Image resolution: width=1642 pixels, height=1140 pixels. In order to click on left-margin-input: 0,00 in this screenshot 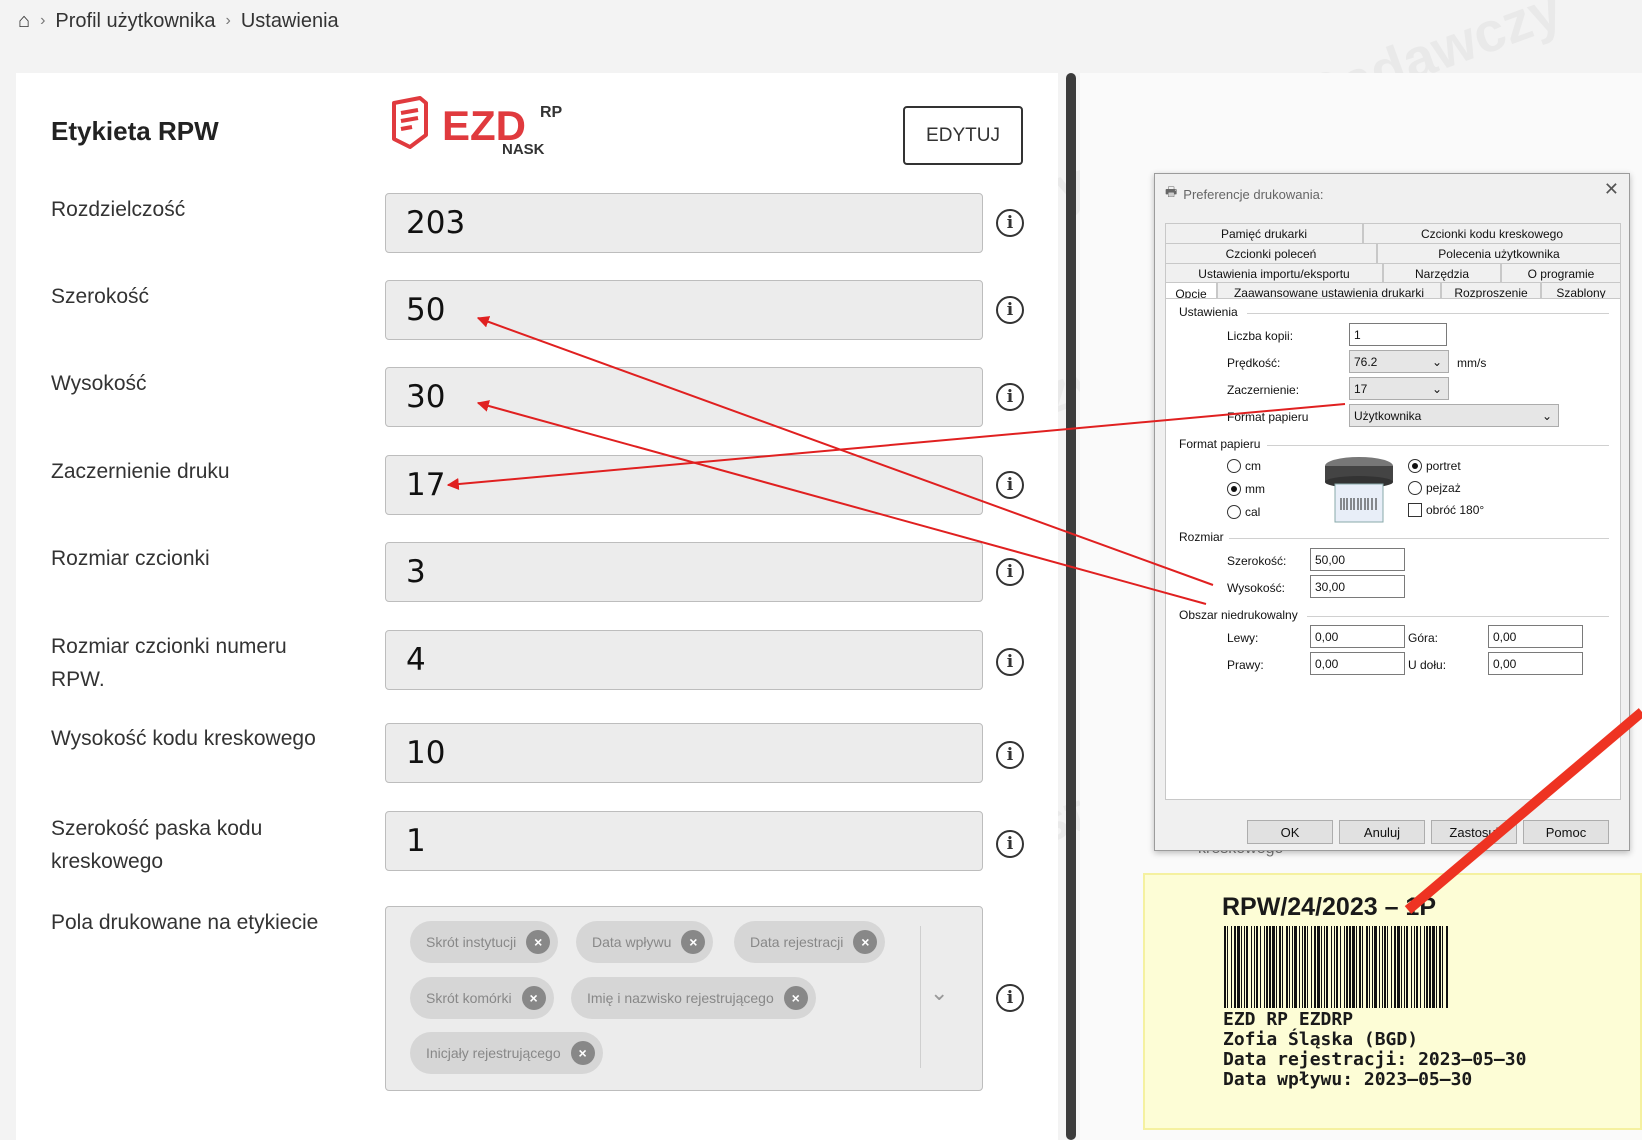, I will do `click(1357, 636)`.